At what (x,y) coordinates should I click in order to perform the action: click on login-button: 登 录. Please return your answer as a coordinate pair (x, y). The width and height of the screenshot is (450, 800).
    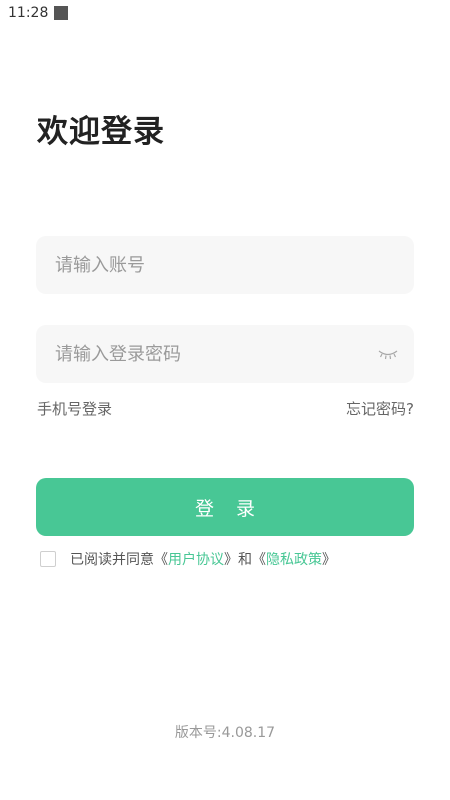
    Looking at the image, I should click on (225, 507).